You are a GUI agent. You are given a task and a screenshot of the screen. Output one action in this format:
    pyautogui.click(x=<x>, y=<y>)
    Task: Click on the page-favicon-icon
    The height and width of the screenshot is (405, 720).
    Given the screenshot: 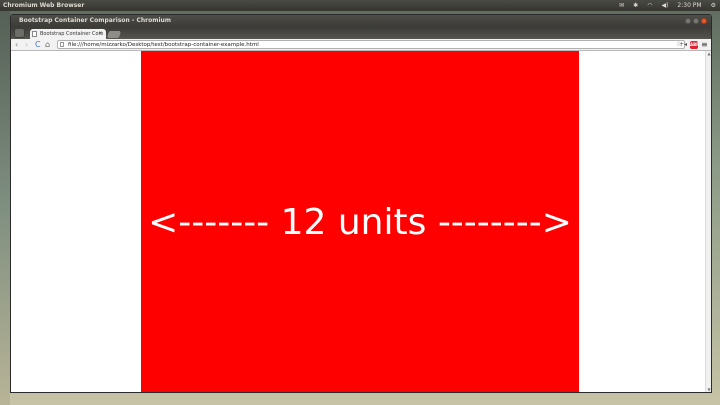 What is the action you would take?
    pyautogui.click(x=34, y=34)
    